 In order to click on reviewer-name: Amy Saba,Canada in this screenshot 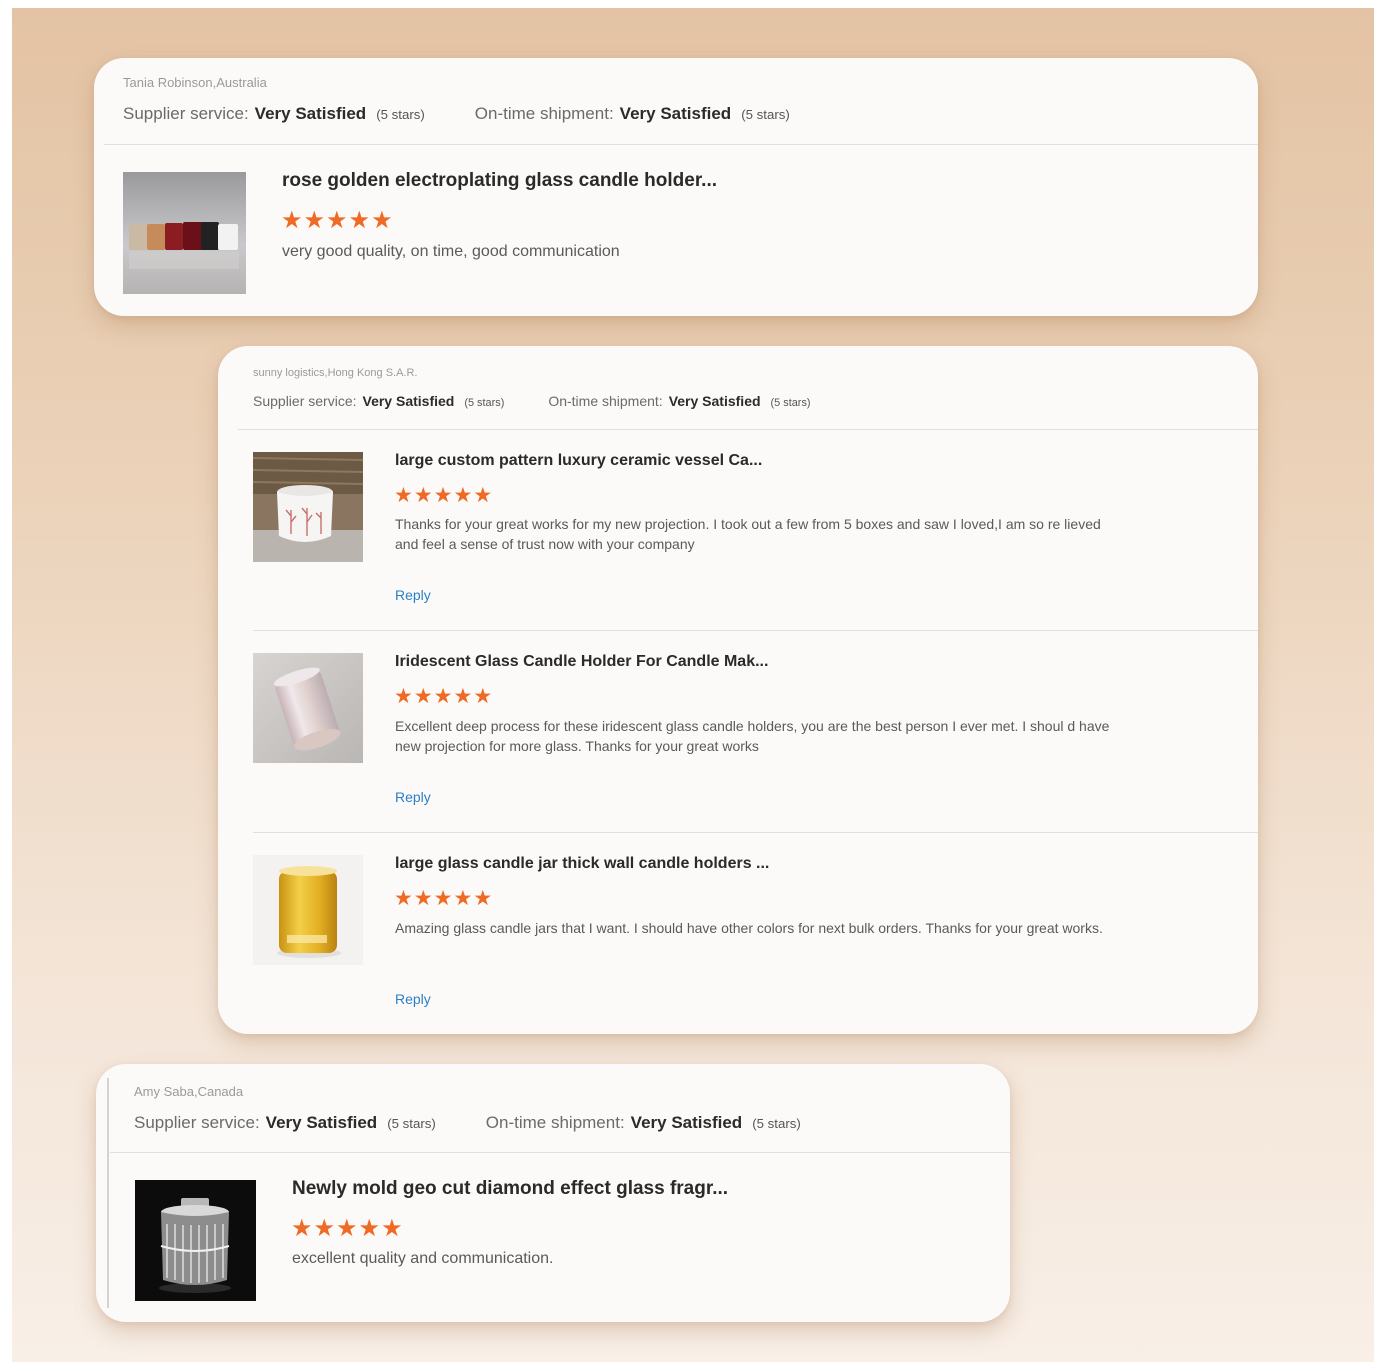, I will do `click(189, 1091)`.